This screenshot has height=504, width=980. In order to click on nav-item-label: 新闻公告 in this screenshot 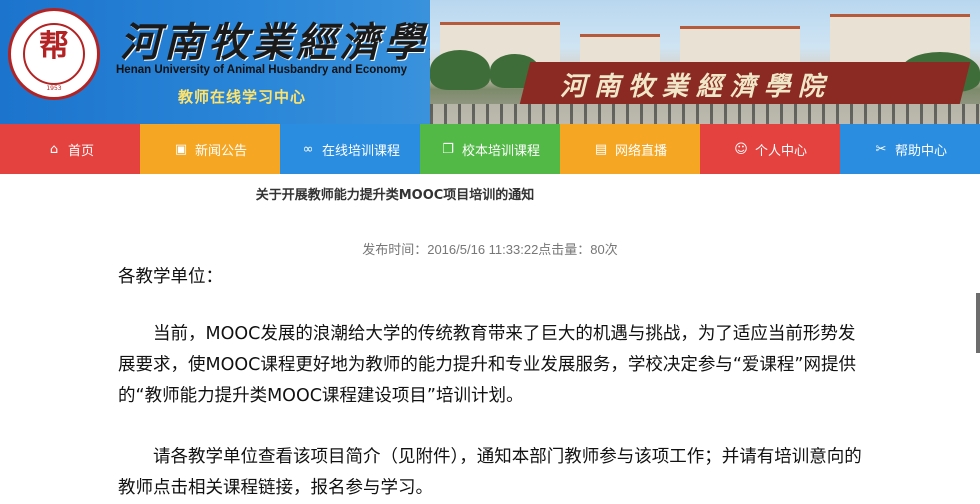, I will do `click(220, 151)`.